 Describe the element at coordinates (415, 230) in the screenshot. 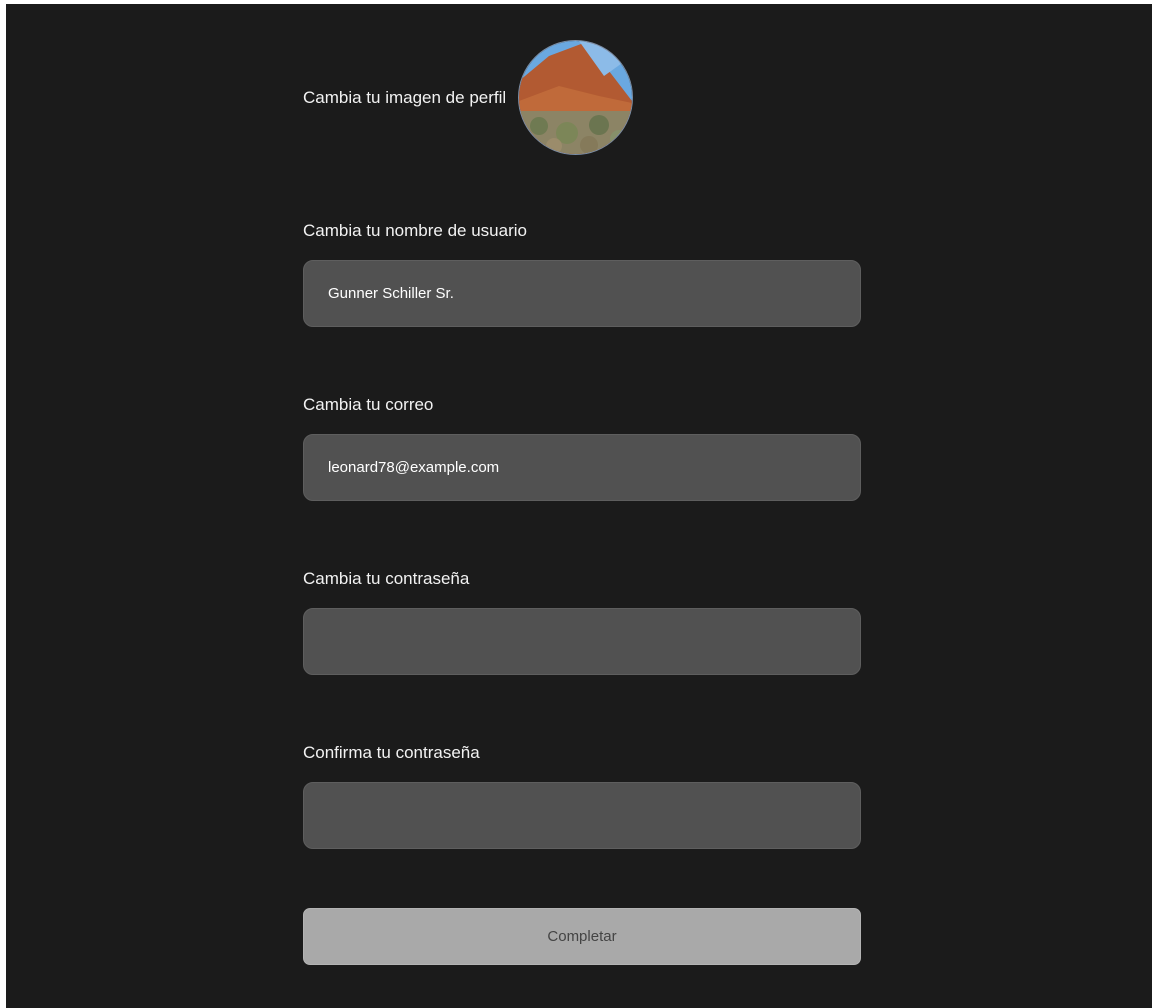

I see `username-label: Cambia tu nombre de usuario` at that location.